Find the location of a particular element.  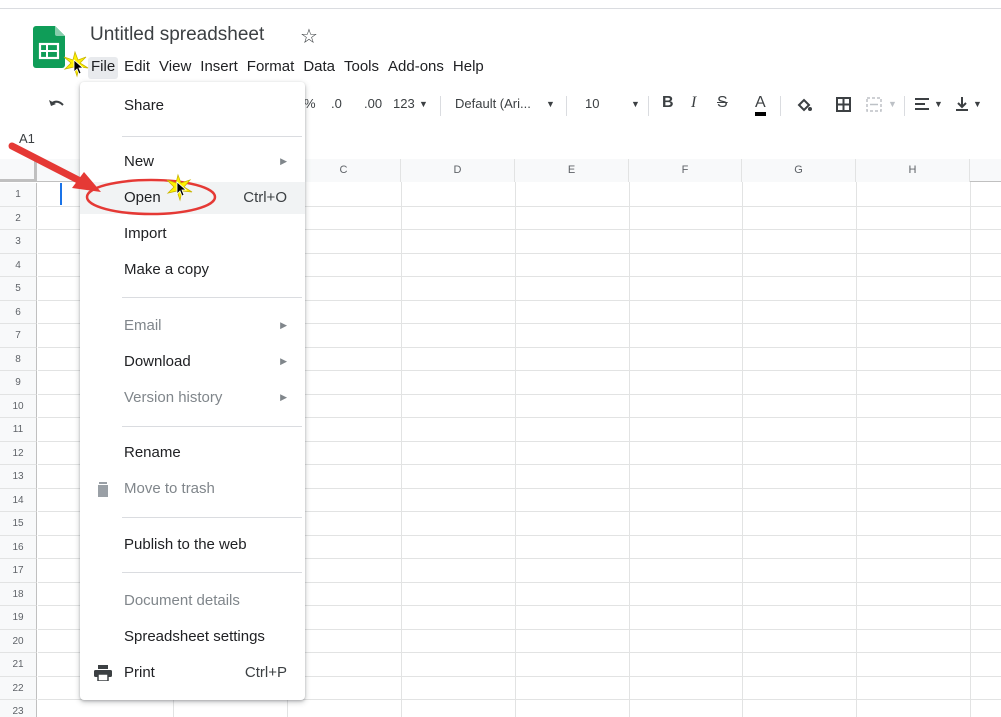

menu-item-print: Print Ctrl+P is located at coordinates (192, 673).